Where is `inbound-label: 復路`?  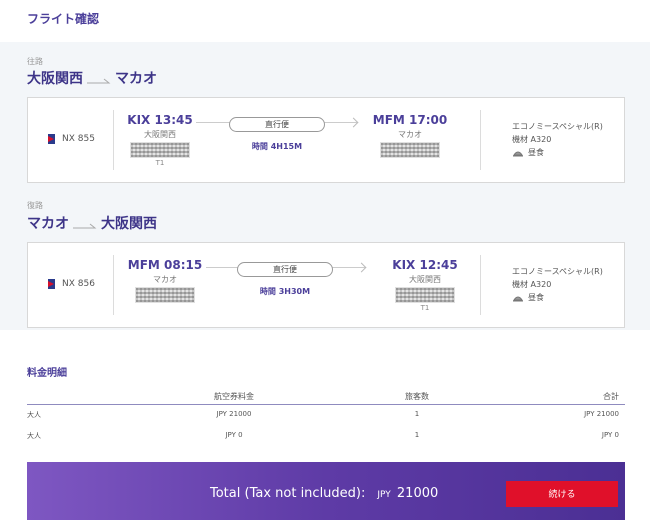 inbound-label: 復路 is located at coordinates (35, 205).